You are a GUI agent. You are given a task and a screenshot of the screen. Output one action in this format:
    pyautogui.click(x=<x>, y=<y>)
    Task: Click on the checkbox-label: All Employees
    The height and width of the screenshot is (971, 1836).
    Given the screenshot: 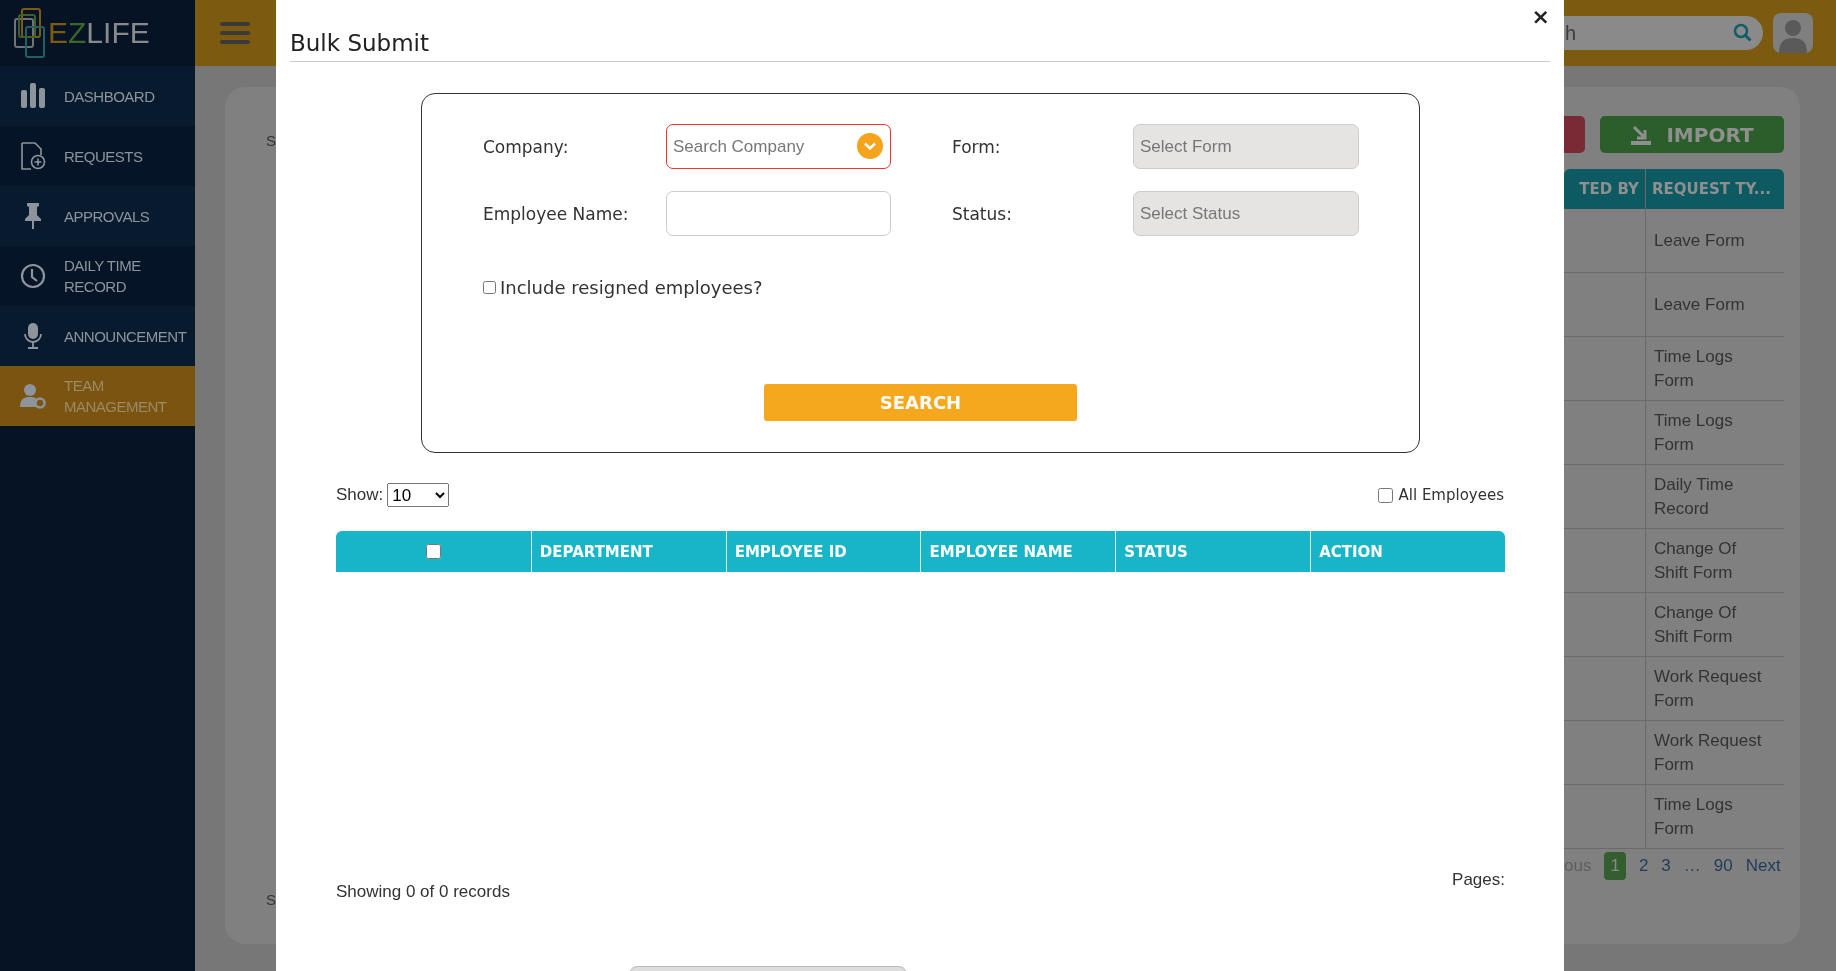 What is the action you would take?
    pyautogui.click(x=1451, y=495)
    